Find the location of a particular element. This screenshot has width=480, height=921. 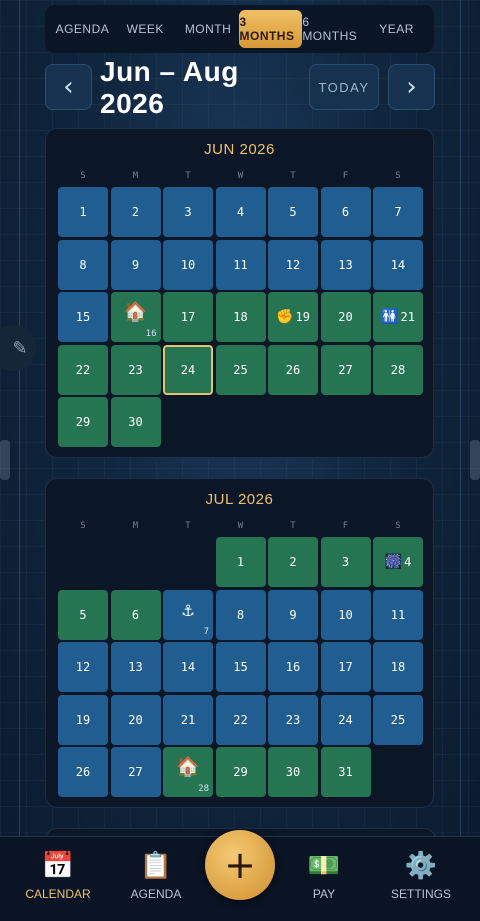

day-number: 29 is located at coordinates (240, 772).